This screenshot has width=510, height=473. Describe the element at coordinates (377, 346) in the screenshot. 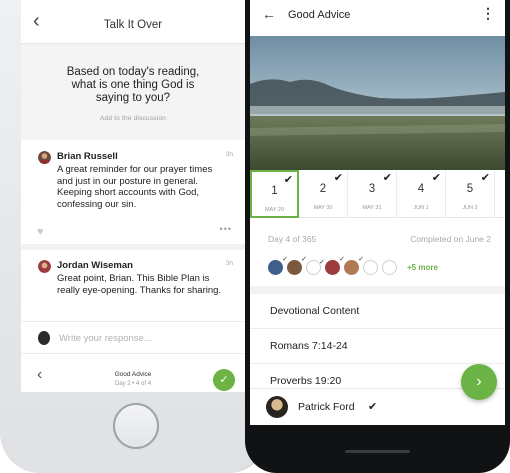

I see `list-item: Romans 7:14-24` at that location.